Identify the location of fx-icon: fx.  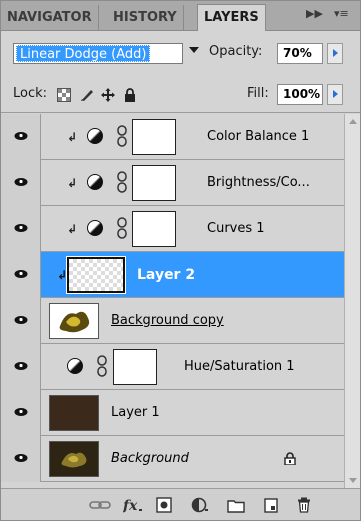
(133, 505).